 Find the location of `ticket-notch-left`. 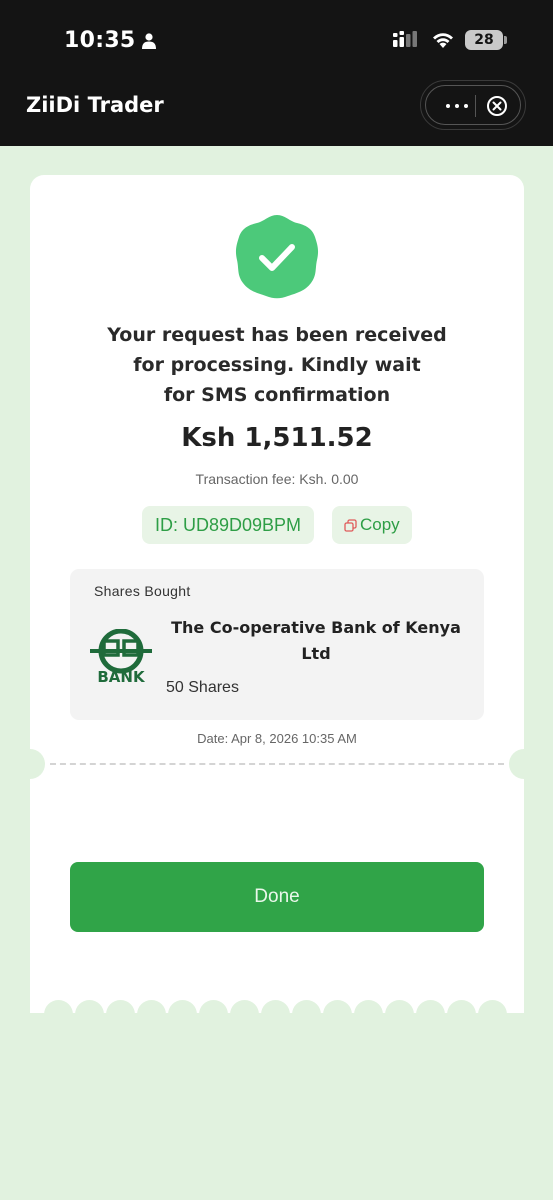

ticket-notch-left is located at coordinates (30, 764).